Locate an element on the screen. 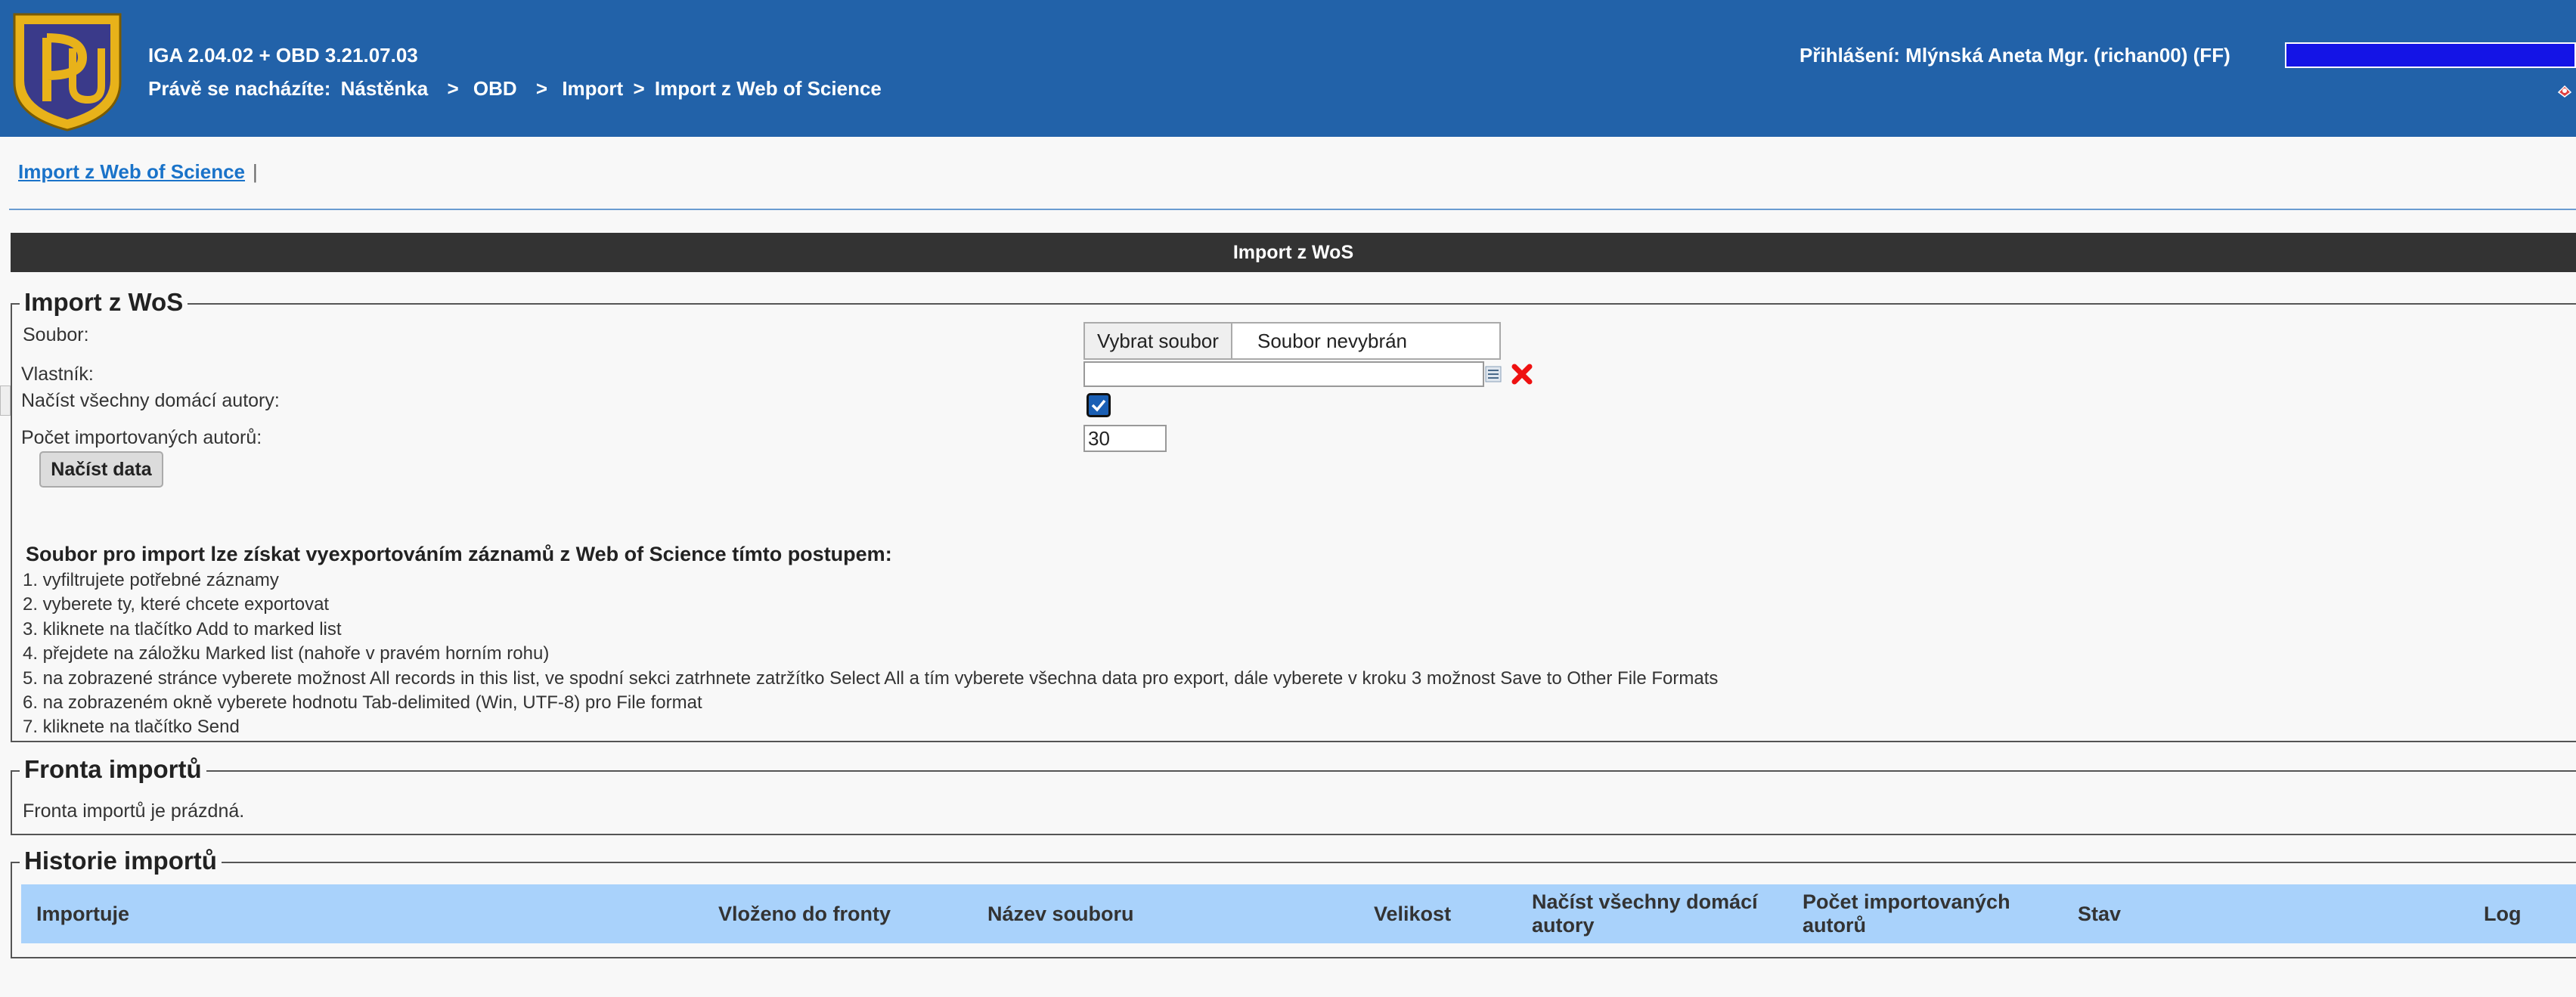 The height and width of the screenshot is (997, 2576). instruction-item: 2. vyberete ty, které chcete exportovat is located at coordinates (176, 604).